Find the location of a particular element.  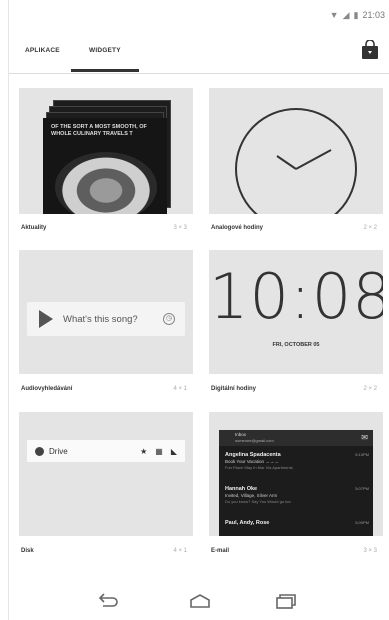

widget-label: Disk is located at coordinates (27, 551).